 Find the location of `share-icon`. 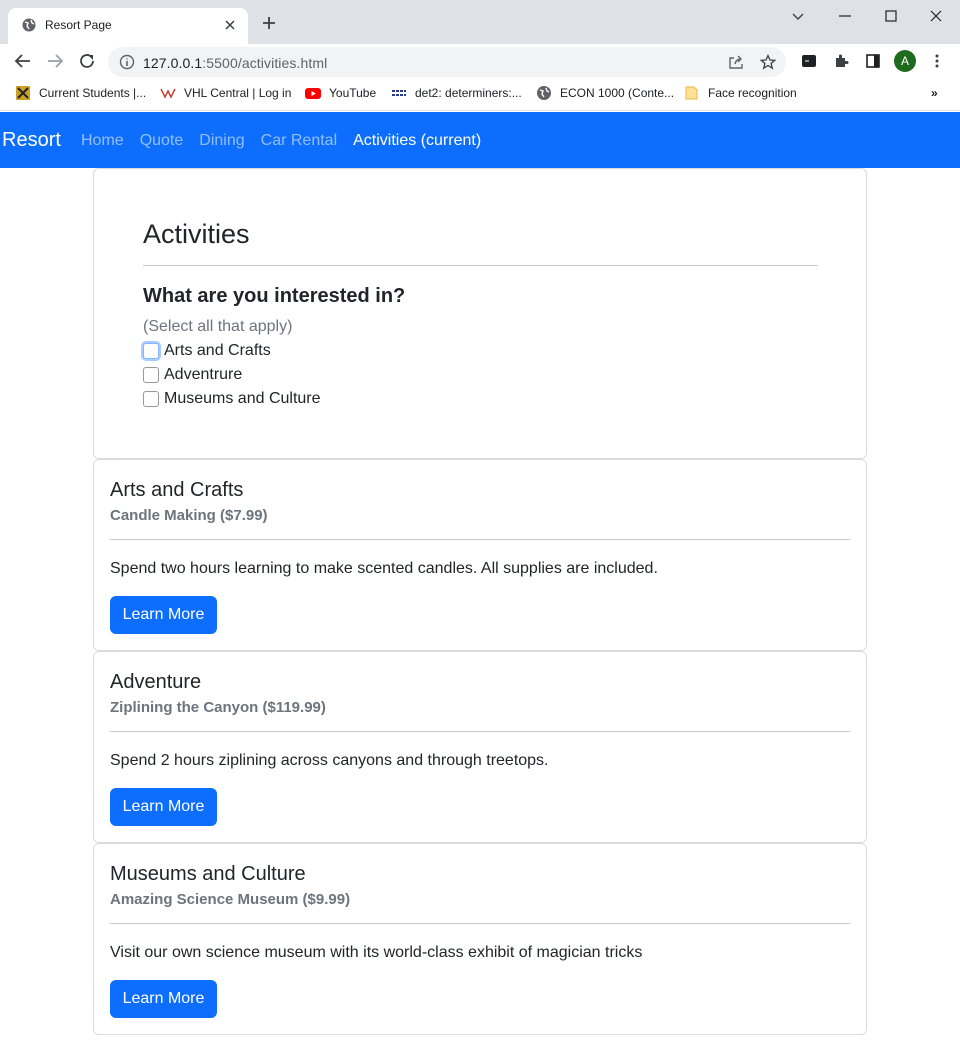

share-icon is located at coordinates (736, 64).